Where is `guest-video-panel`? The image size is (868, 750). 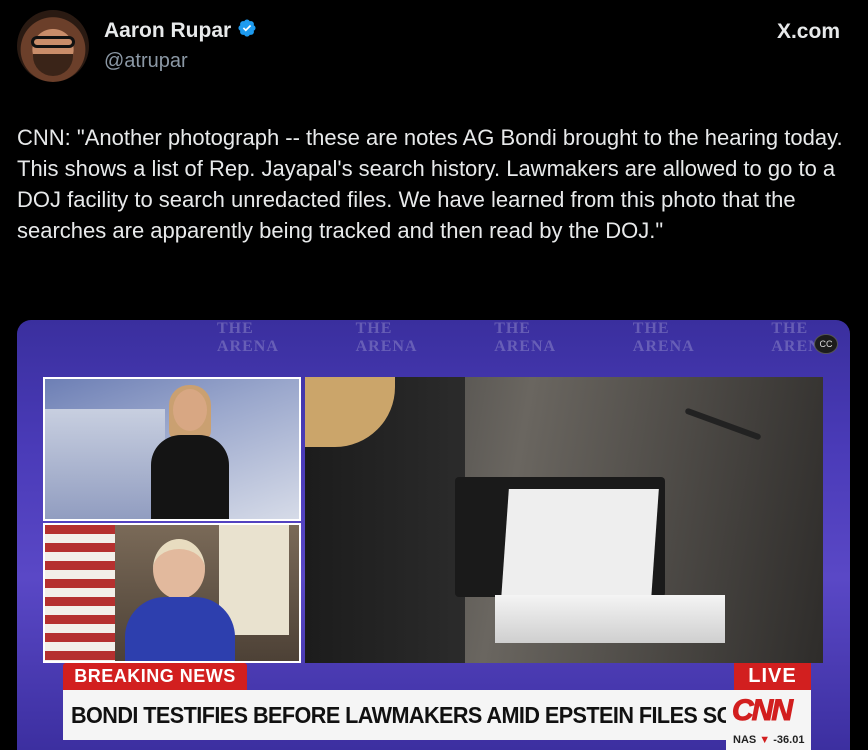
guest-video-panel is located at coordinates (172, 593).